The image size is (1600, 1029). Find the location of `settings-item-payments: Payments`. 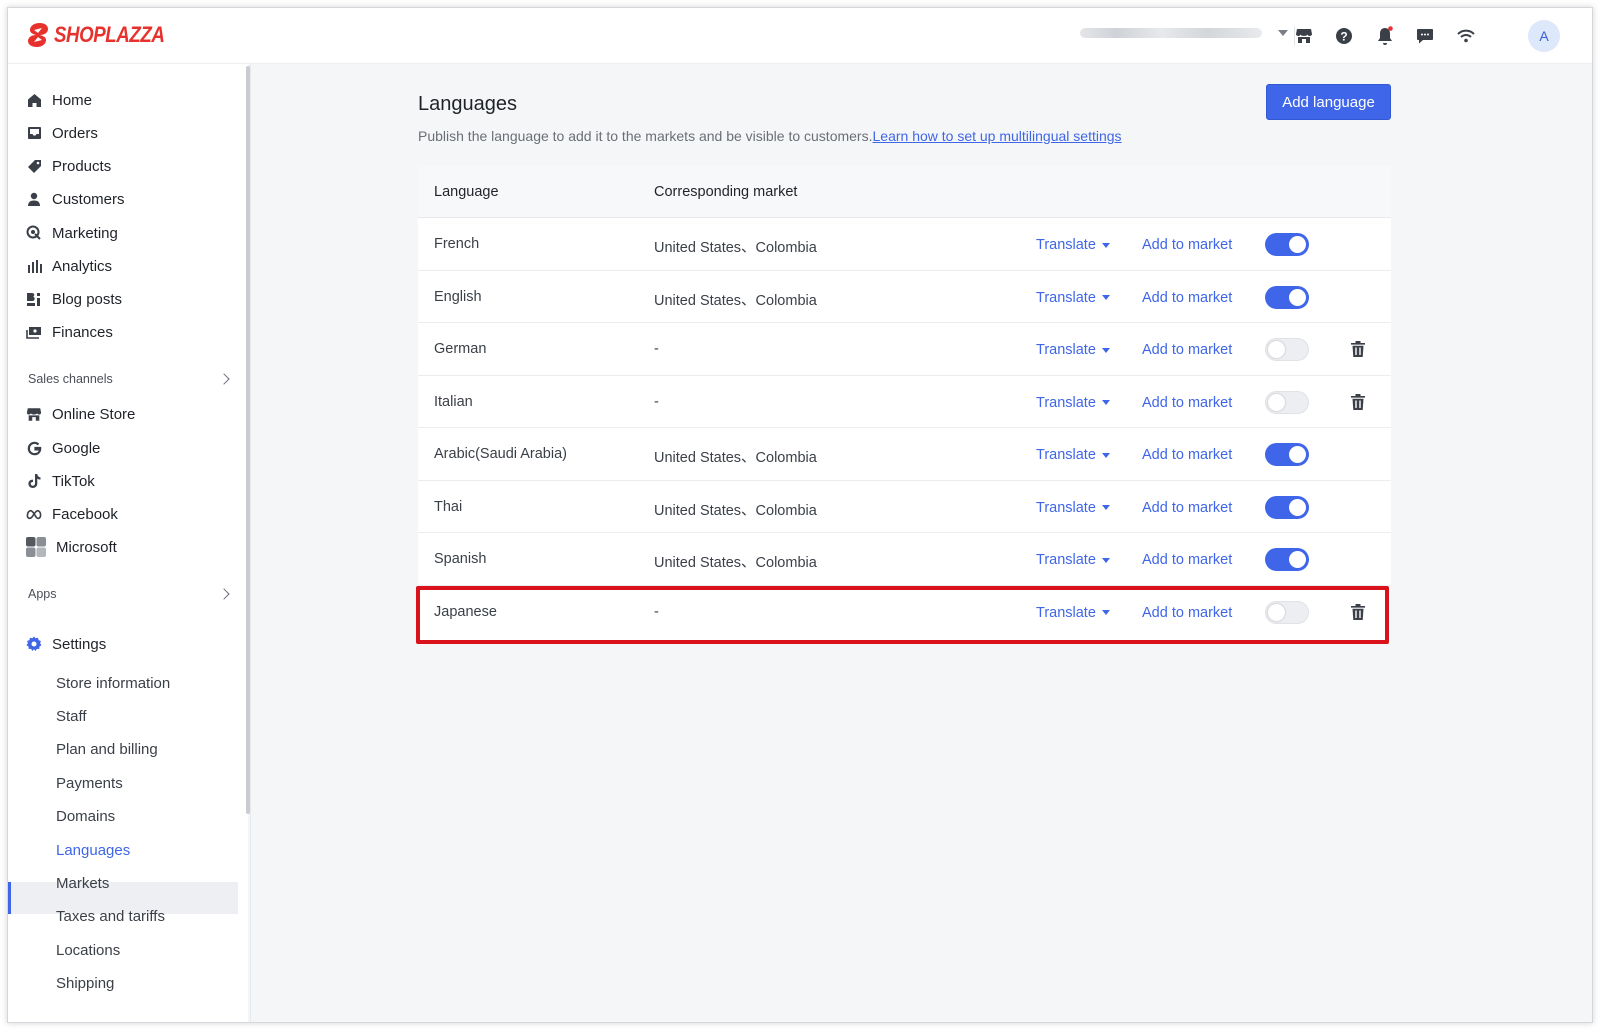

settings-item-payments: Payments is located at coordinates (89, 783).